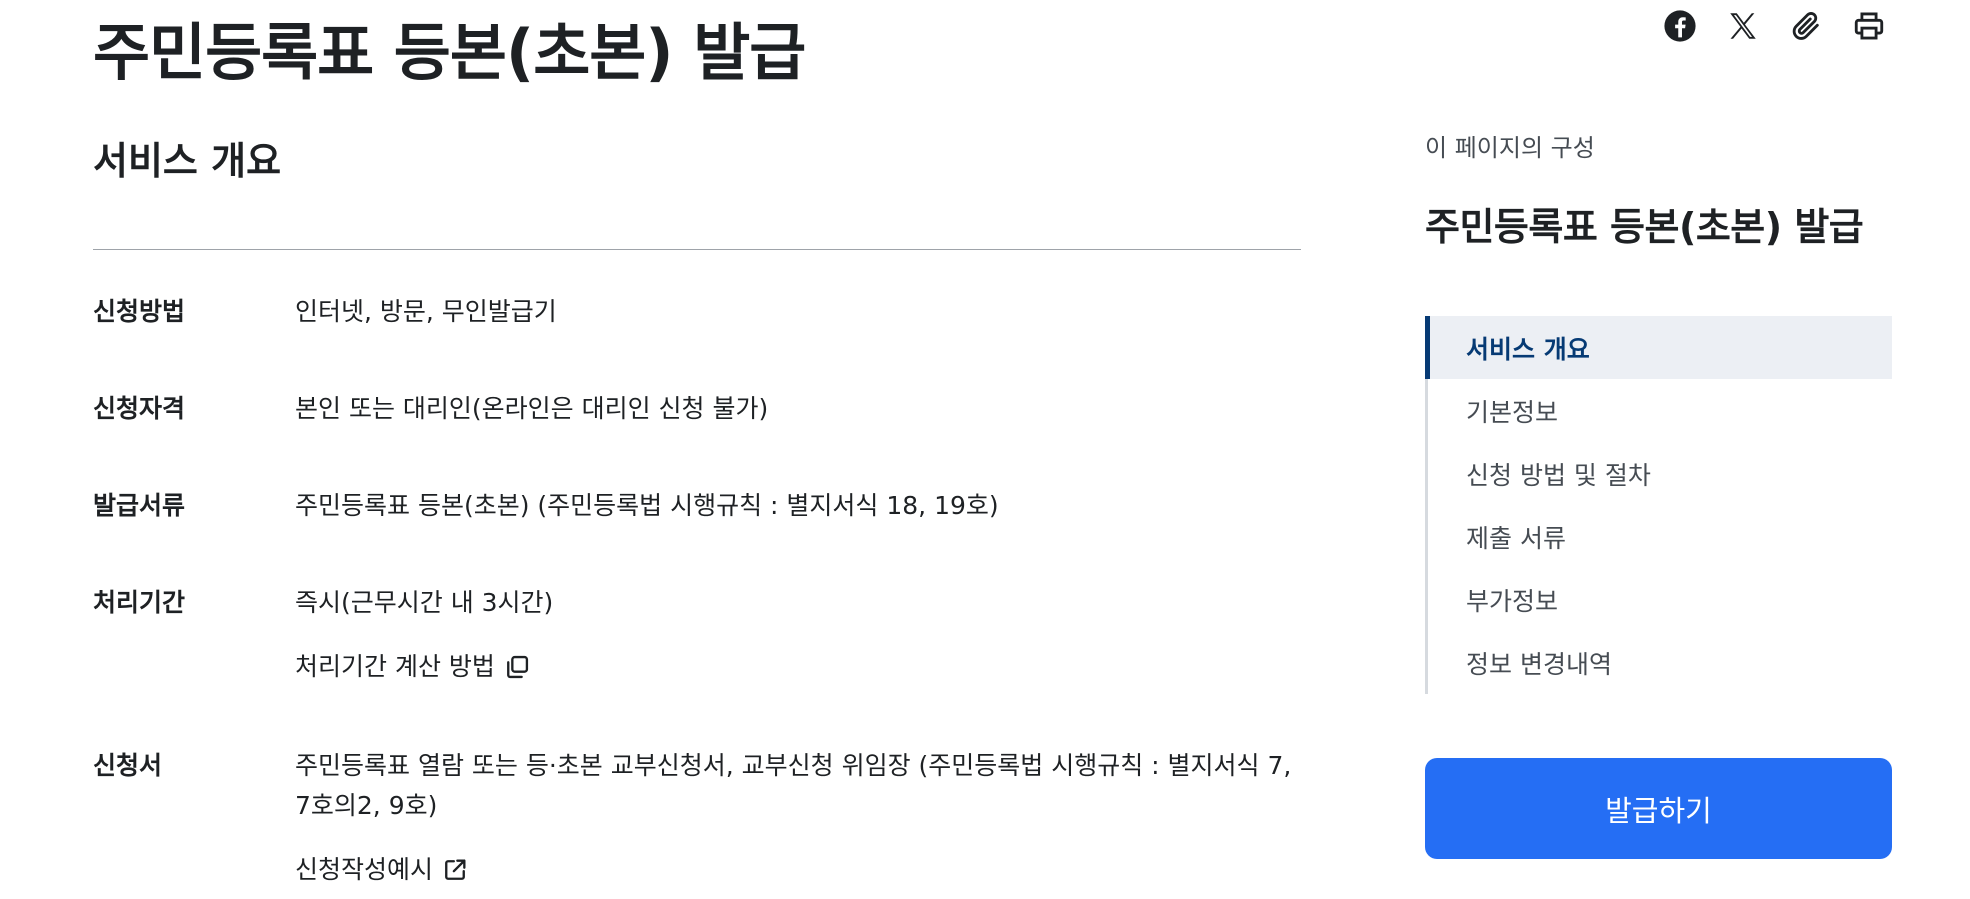 The image size is (1970, 899). I want to click on link-label: 처리기간 계산 방법, so click(395, 666).